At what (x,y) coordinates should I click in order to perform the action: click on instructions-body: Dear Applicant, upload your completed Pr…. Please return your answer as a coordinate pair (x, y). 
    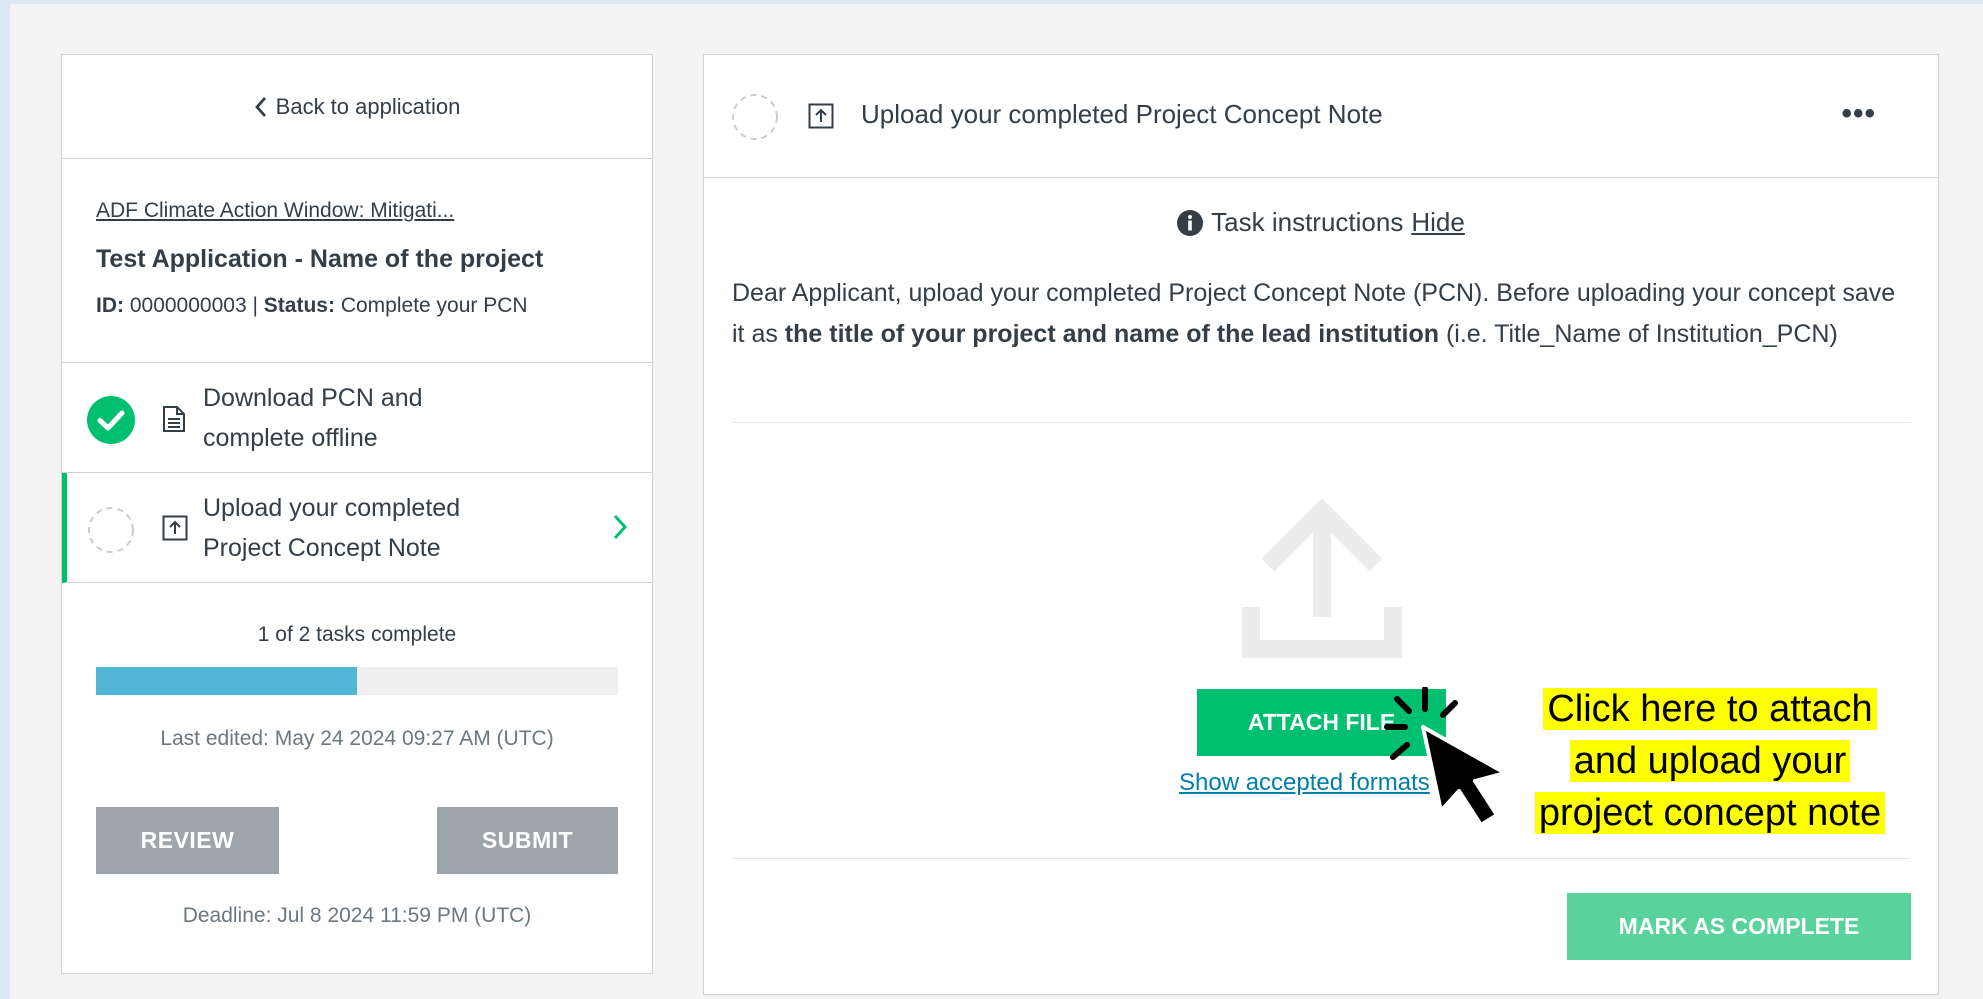
    Looking at the image, I should click on (1322, 314).